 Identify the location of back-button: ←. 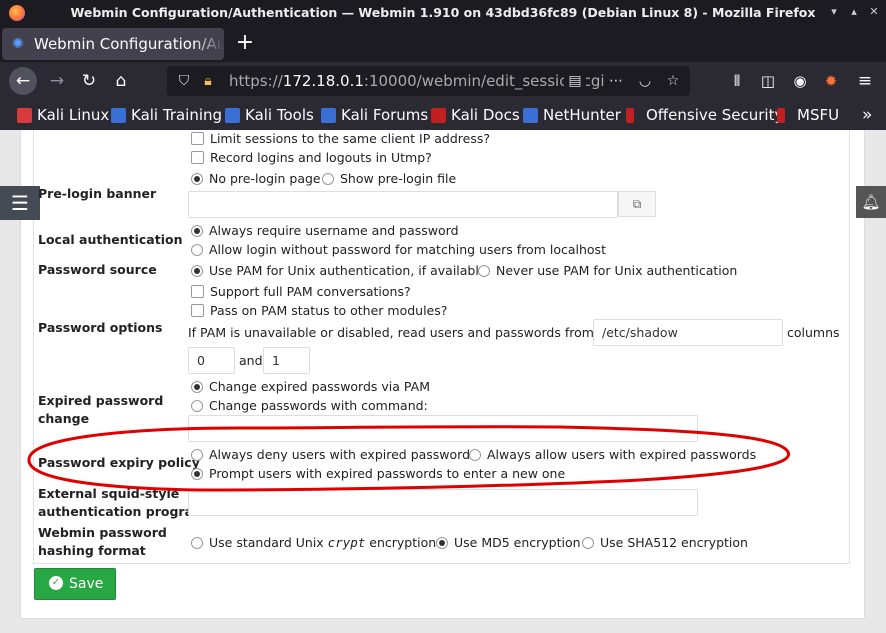
(23, 81).